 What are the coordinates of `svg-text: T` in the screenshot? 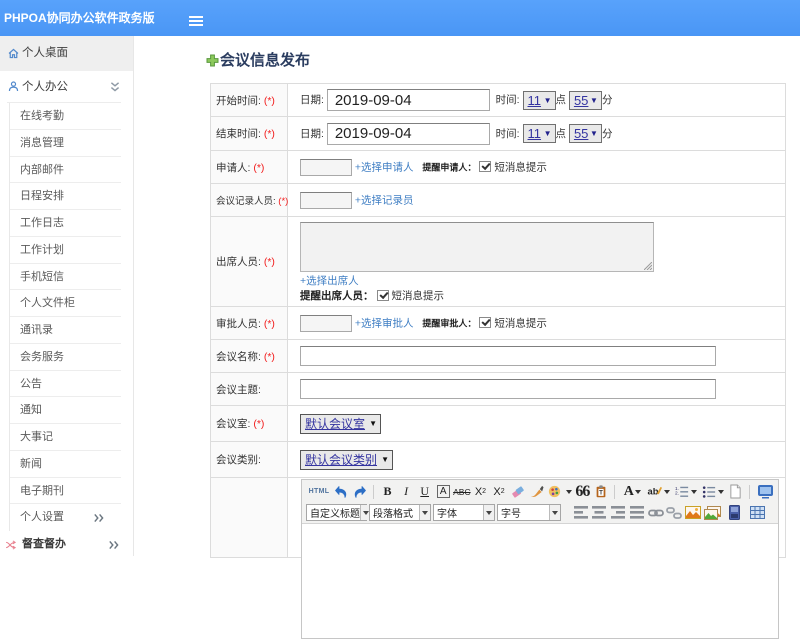 It's located at (601, 493).